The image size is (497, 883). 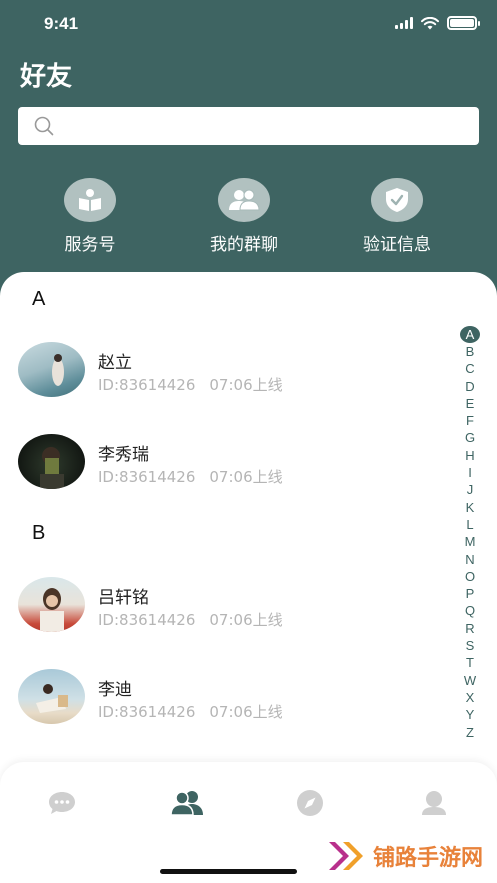 What do you see at coordinates (470, 368) in the screenshot?
I see `alpha-index-c: C` at bounding box center [470, 368].